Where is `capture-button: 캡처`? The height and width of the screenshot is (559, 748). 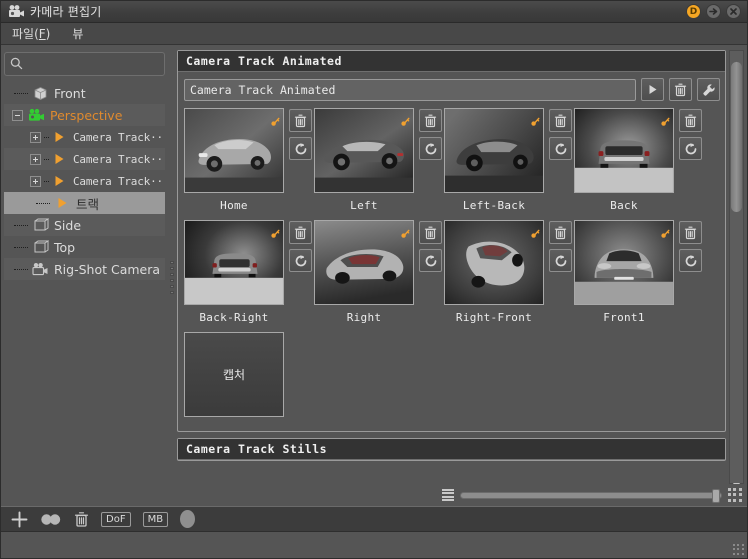 capture-button: 캡처 is located at coordinates (234, 374).